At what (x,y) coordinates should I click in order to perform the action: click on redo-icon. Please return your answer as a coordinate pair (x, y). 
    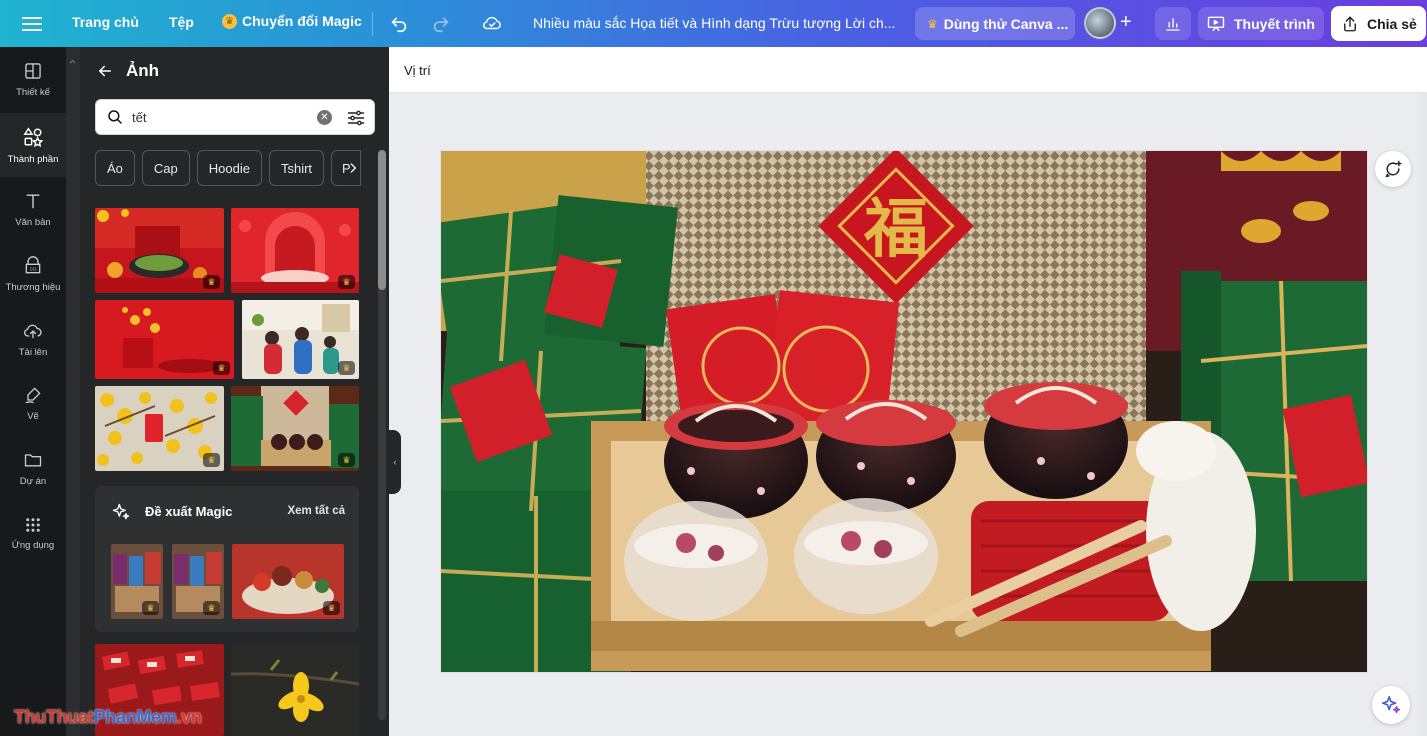
    Looking at the image, I should click on (441, 23).